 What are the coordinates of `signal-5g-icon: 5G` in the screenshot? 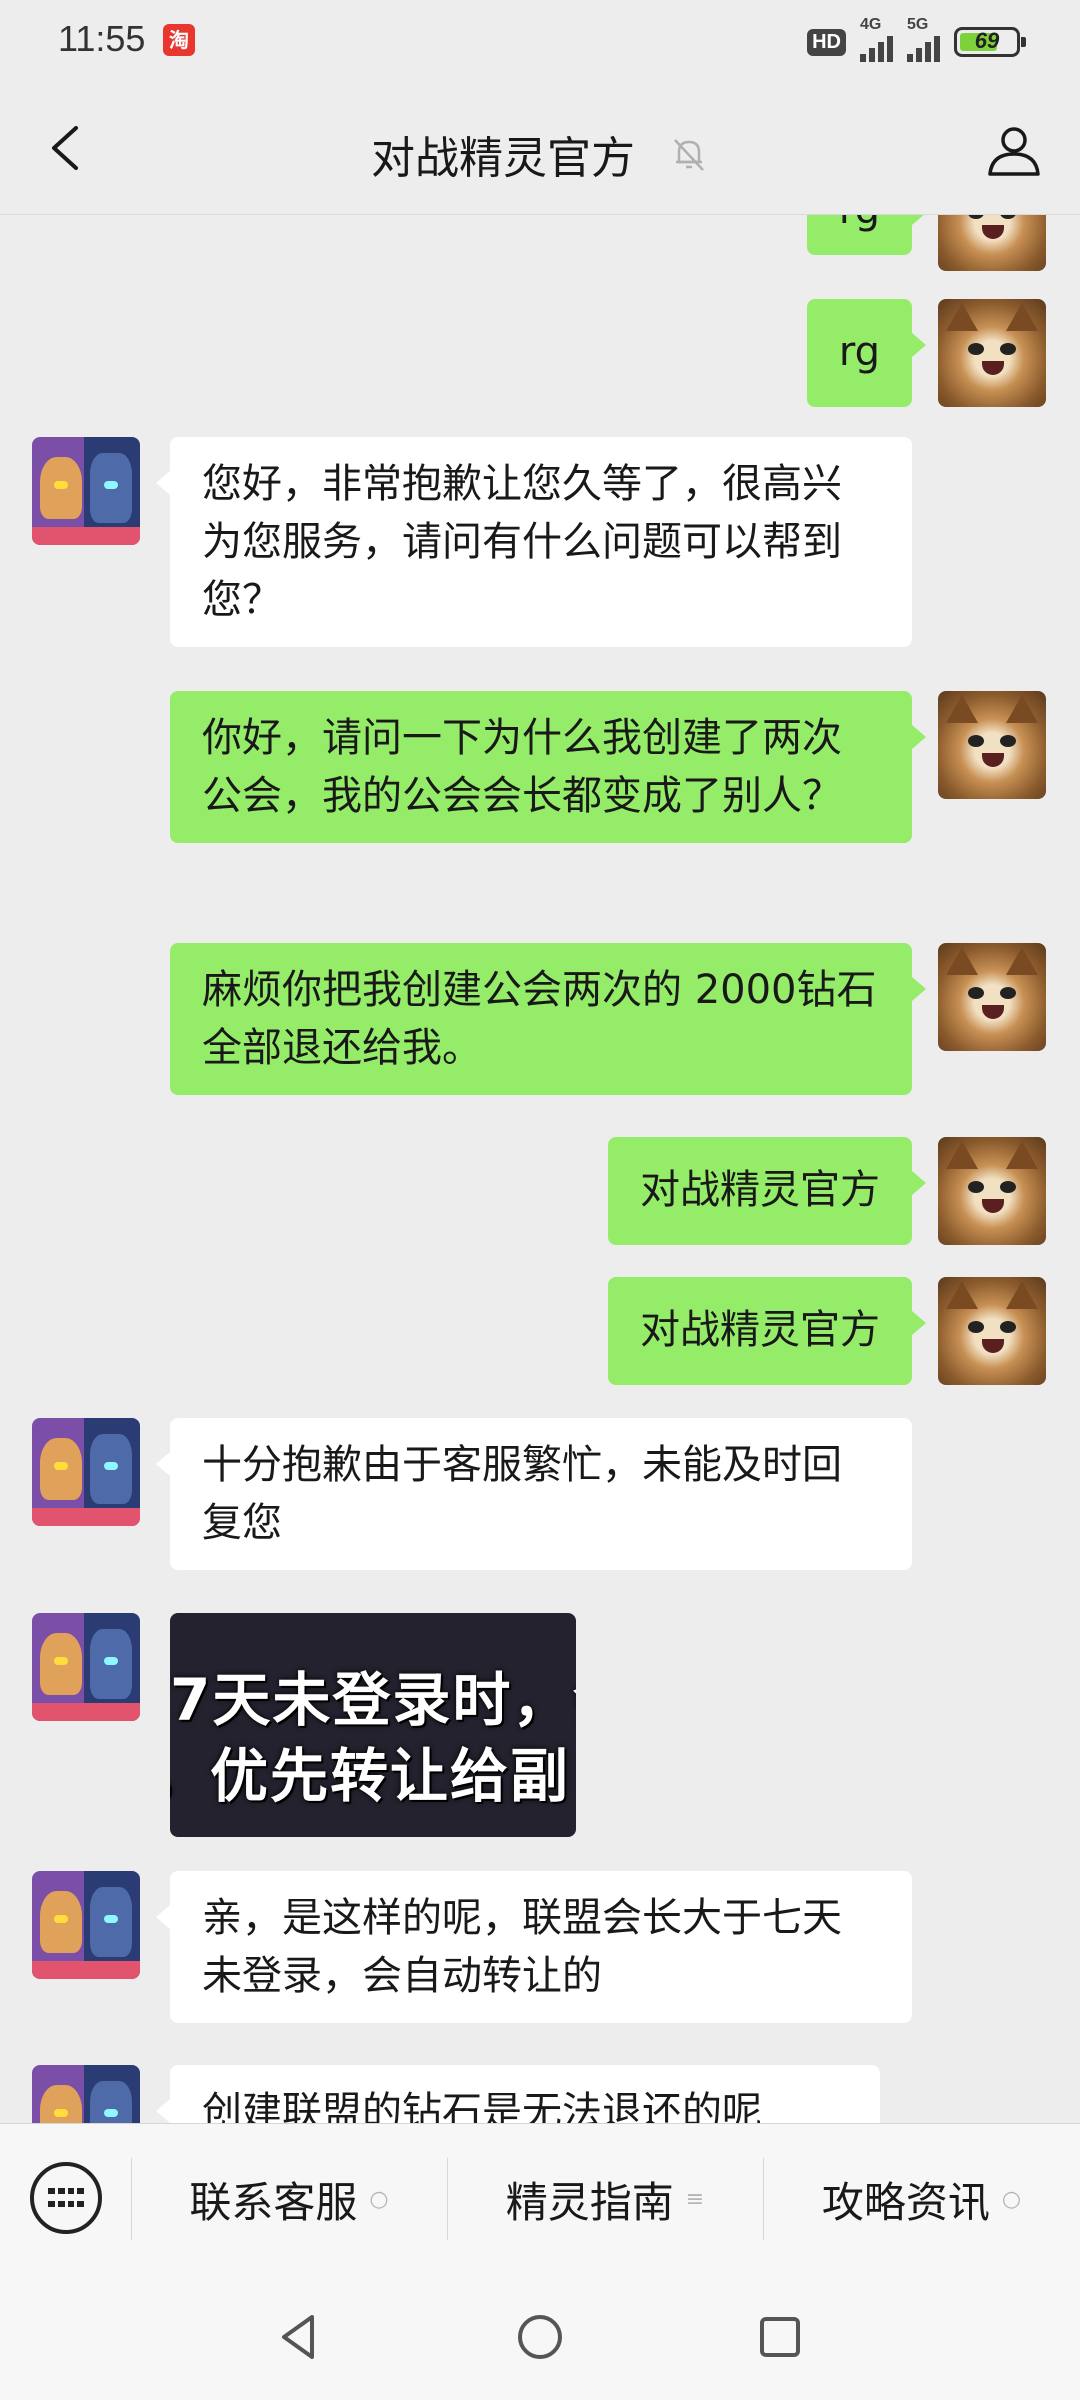 It's located at (923, 39).